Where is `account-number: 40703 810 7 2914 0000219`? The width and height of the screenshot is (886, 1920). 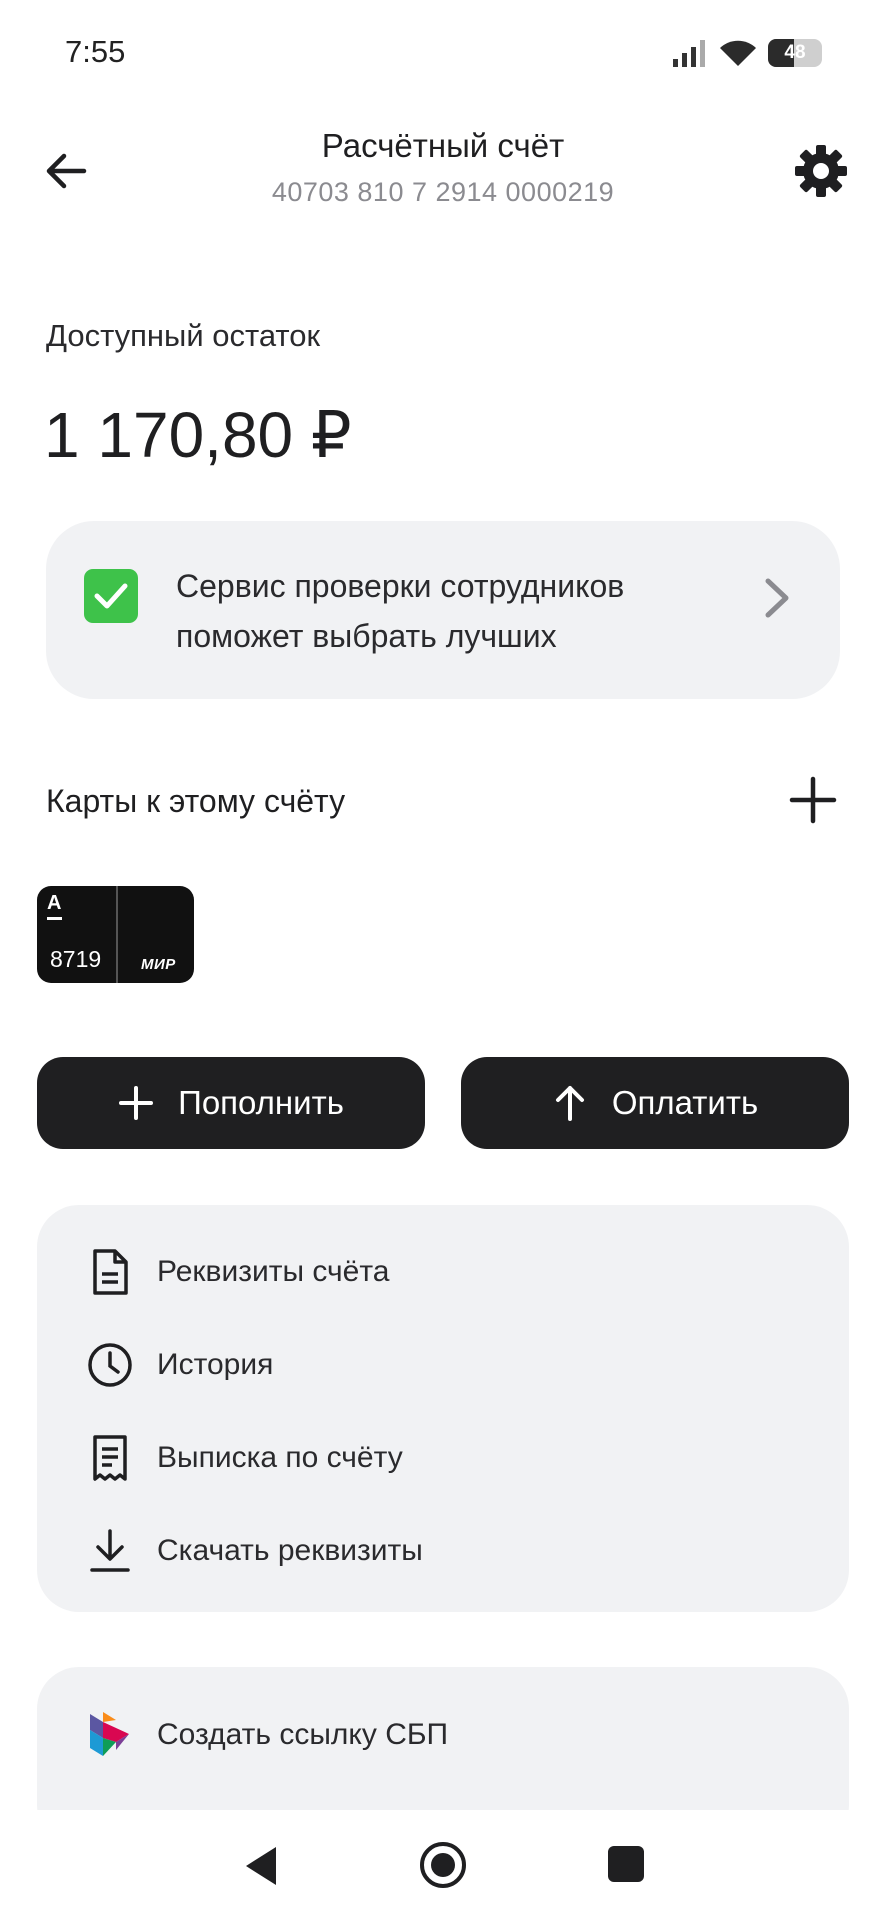 account-number: 40703 810 7 2914 0000219 is located at coordinates (443, 192).